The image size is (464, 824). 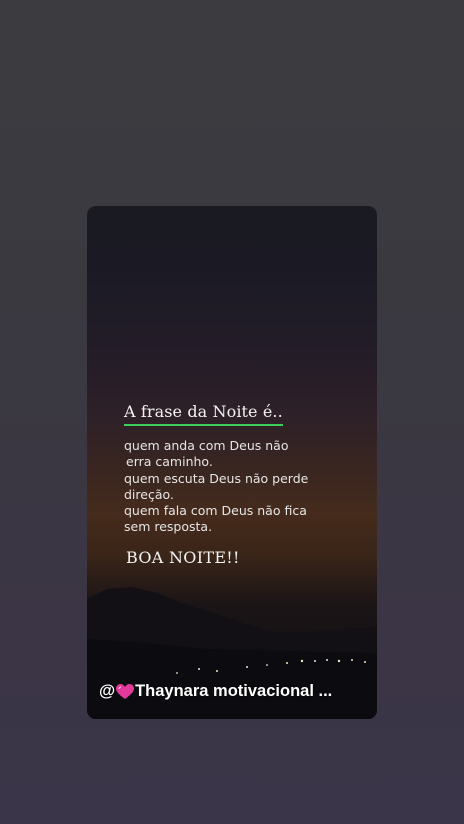 What do you see at coordinates (125, 691) in the screenshot?
I see `heart-icon` at bounding box center [125, 691].